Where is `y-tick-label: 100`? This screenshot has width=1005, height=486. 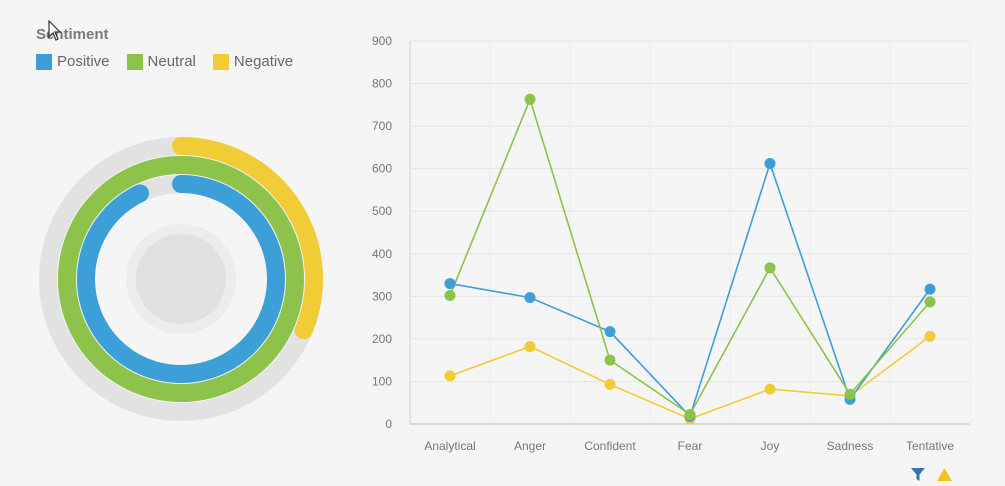
y-tick-label: 100 is located at coordinates (382, 381).